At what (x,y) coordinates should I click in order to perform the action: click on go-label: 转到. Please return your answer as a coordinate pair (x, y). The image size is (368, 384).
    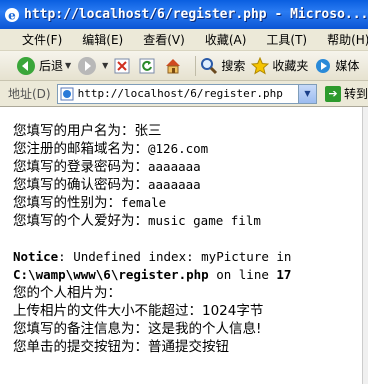
    Looking at the image, I should click on (355, 94).